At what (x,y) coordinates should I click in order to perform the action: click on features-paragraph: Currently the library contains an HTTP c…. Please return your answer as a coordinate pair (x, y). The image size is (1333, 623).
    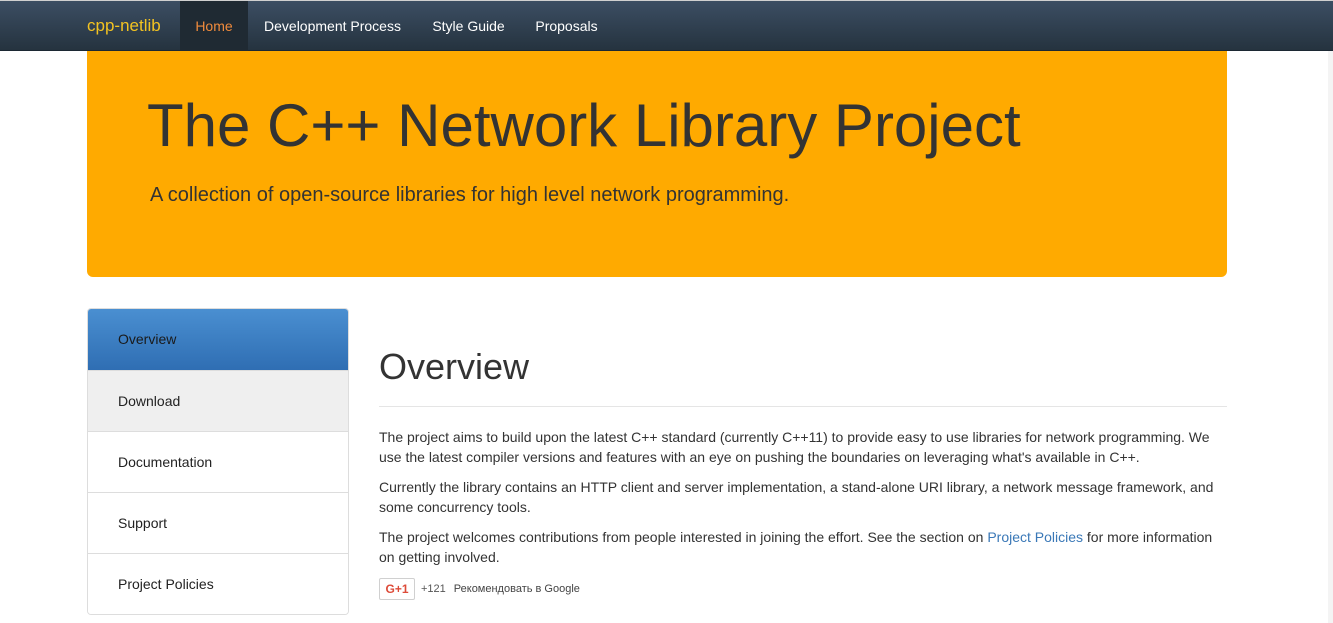
    Looking at the image, I should click on (796, 497).